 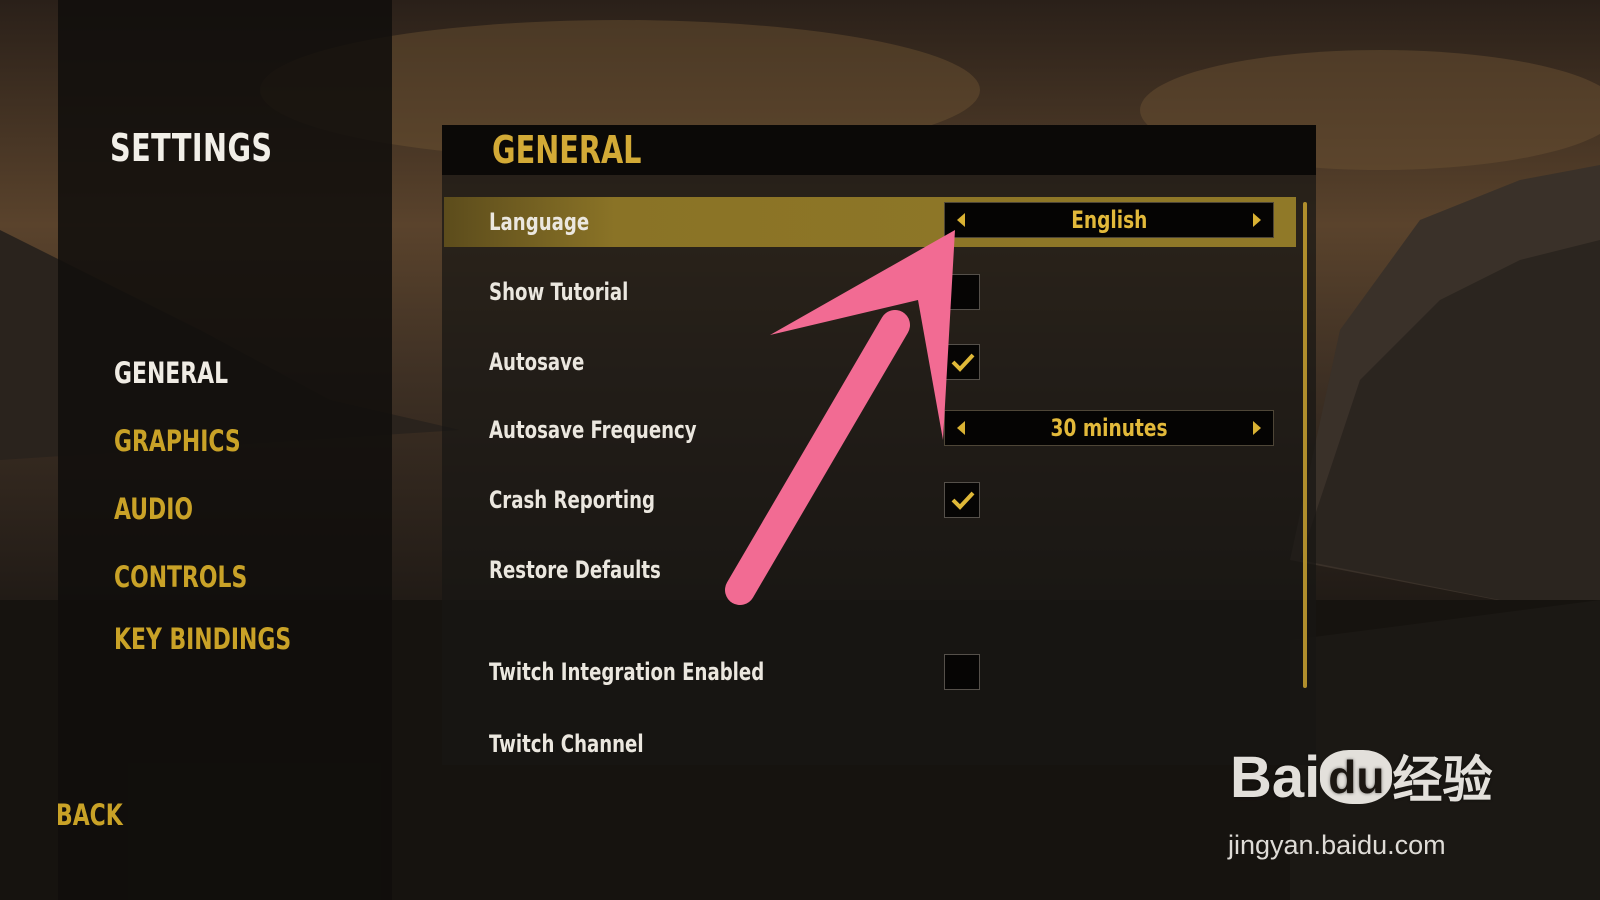 What do you see at coordinates (89, 815) in the screenshot?
I see `back-button: BACK` at bounding box center [89, 815].